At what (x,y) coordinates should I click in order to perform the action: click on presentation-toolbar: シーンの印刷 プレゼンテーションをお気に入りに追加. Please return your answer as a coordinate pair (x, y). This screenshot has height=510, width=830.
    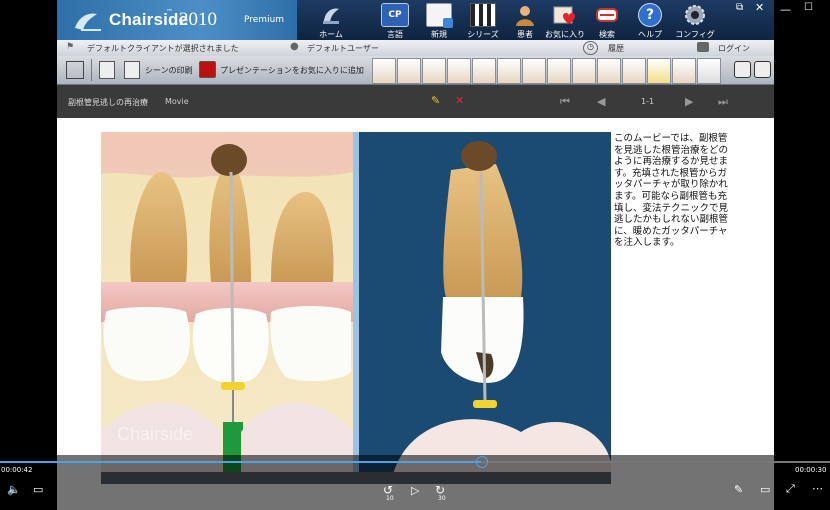
    Looking at the image, I should click on (415, 70).